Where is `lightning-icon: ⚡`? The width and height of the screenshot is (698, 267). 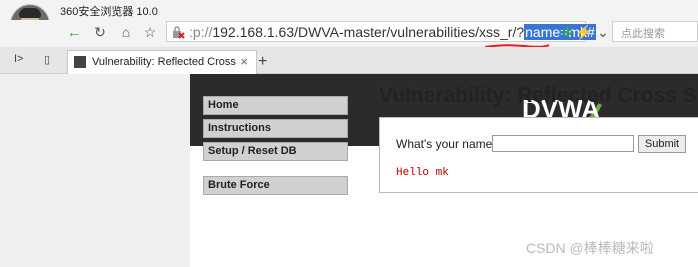 lightning-icon: ⚡ is located at coordinates (584, 32).